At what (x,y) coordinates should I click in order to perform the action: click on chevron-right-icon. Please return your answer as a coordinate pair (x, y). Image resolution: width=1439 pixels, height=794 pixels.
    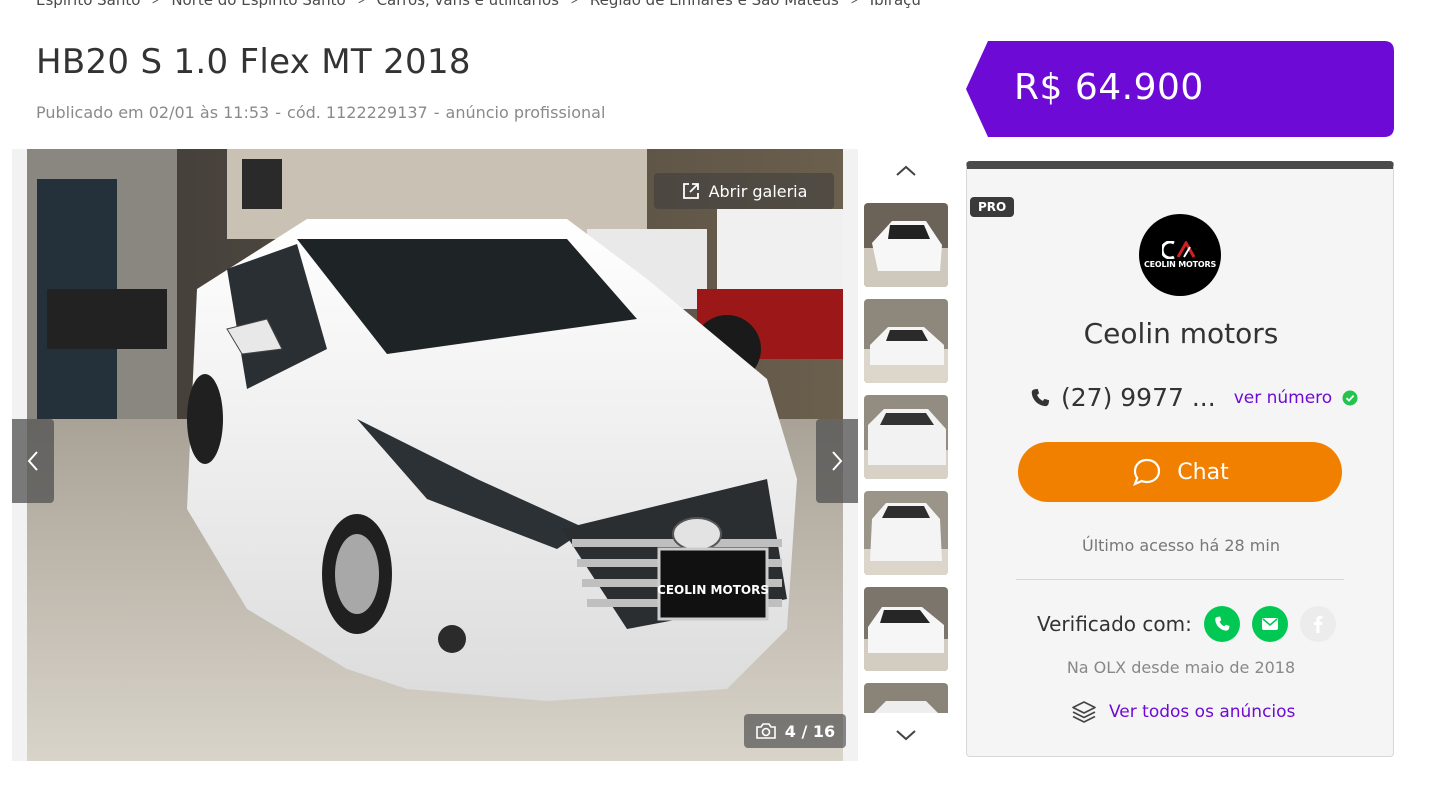
    Looking at the image, I should click on (837, 461).